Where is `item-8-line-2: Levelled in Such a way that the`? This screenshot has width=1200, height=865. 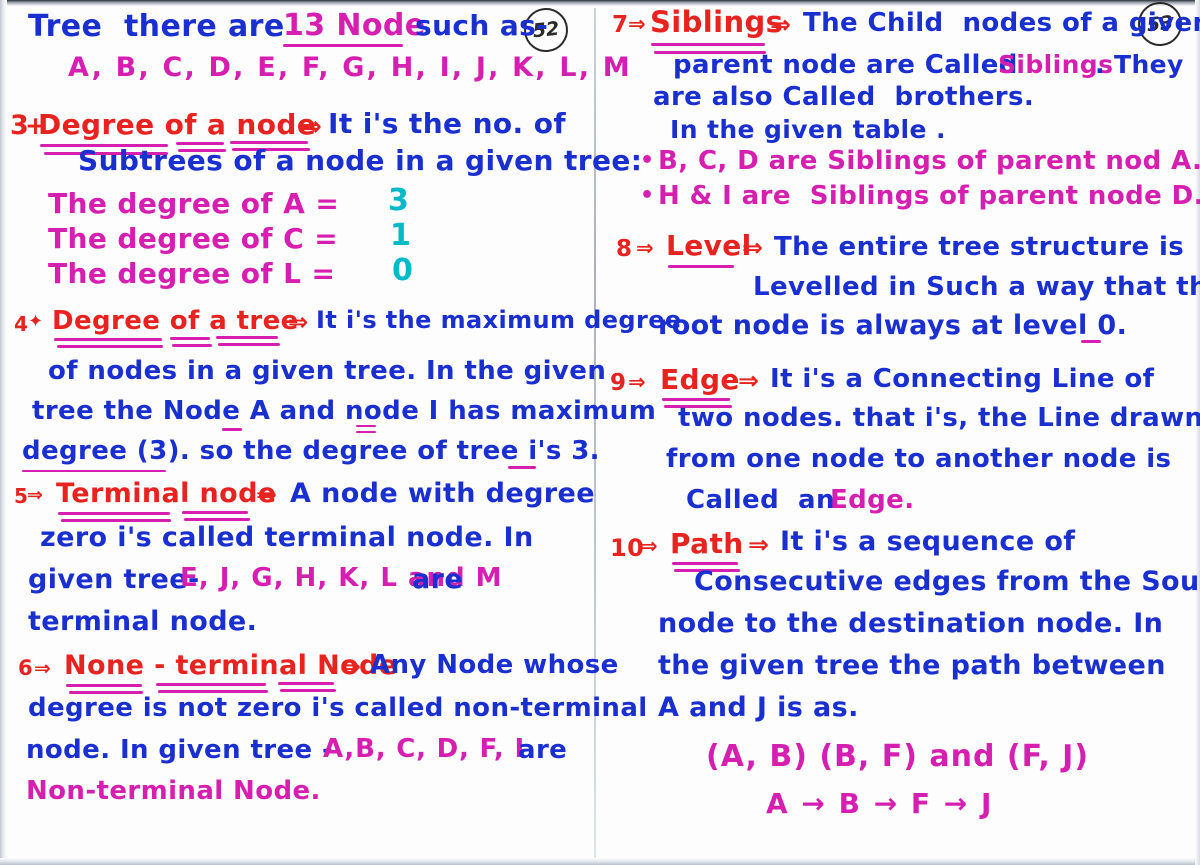 item-8-line-2: Levelled in Such a way that the is located at coordinates (976, 287).